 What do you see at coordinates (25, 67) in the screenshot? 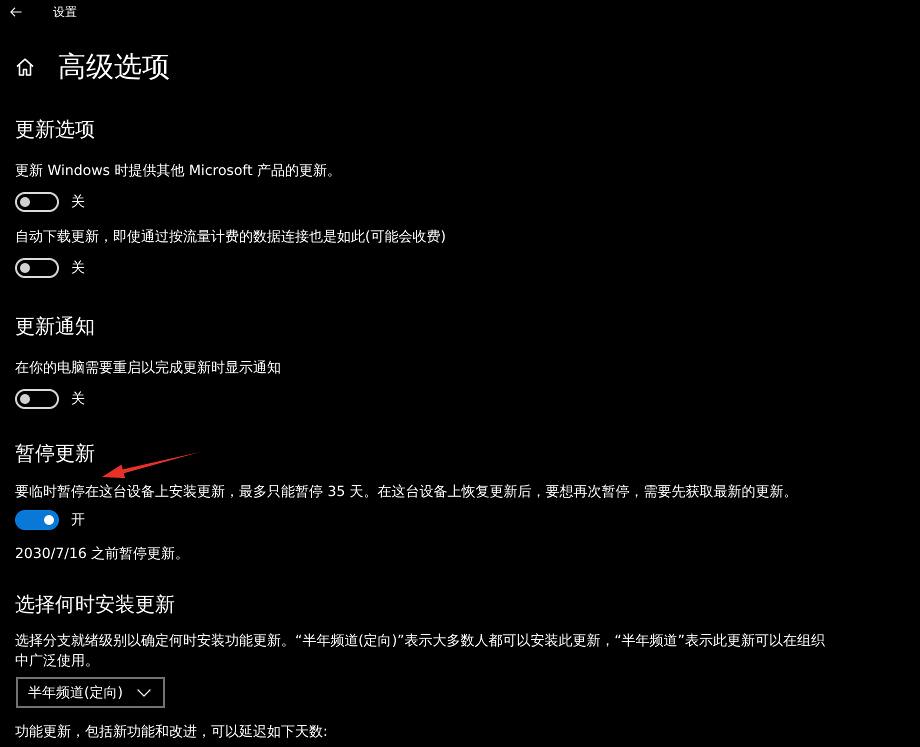
I see `home-icon` at bounding box center [25, 67].